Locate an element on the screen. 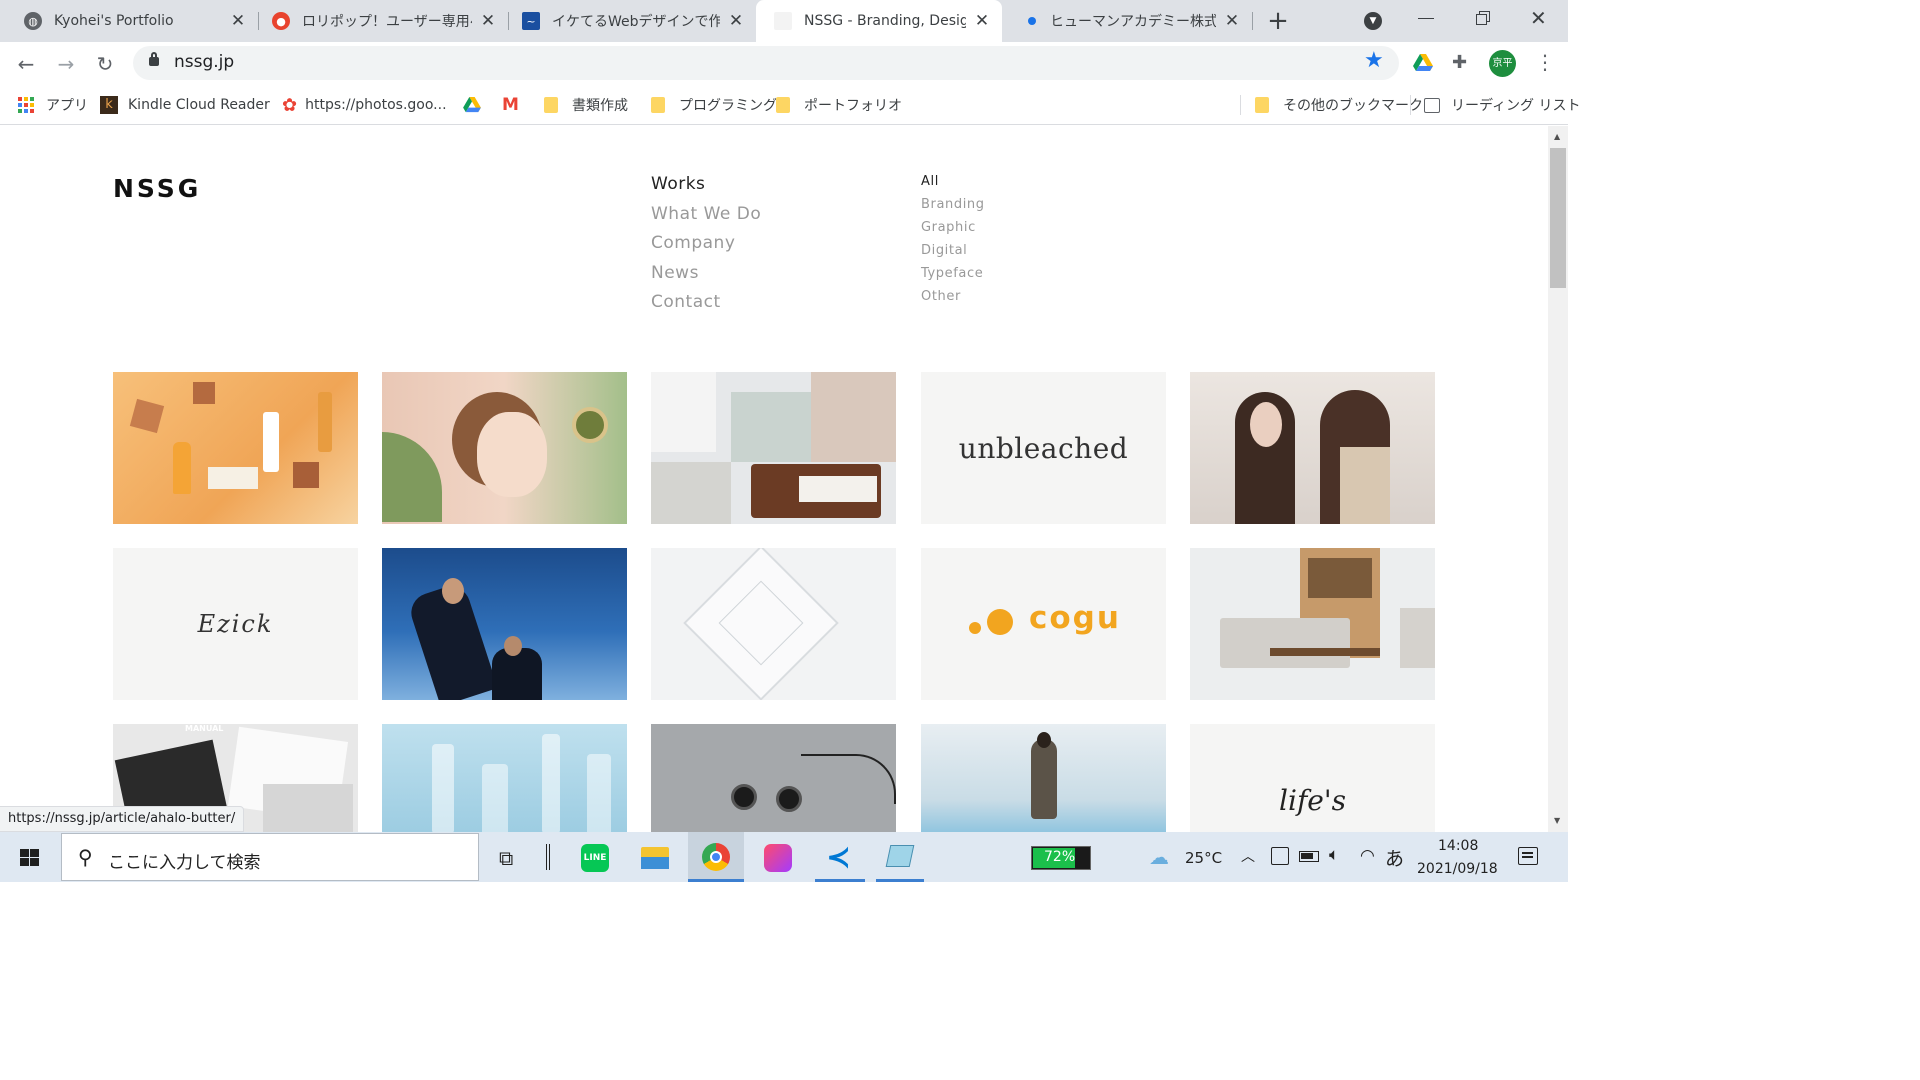 This screenshot has height=1080, width=1920. tab-ikesai: ~ イケてるWebデザインで作られ ✕ is located at coordinates (632, 21).